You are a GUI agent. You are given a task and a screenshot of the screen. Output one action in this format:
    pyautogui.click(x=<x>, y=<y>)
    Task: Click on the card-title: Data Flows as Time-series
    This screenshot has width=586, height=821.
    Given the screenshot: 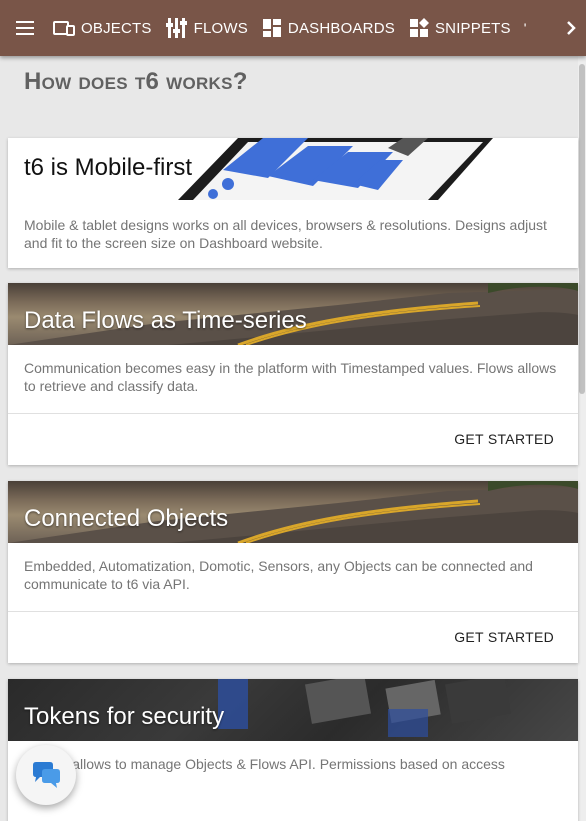 What is the action you would take?
    pyautogui.click(x=165, y=320)
    